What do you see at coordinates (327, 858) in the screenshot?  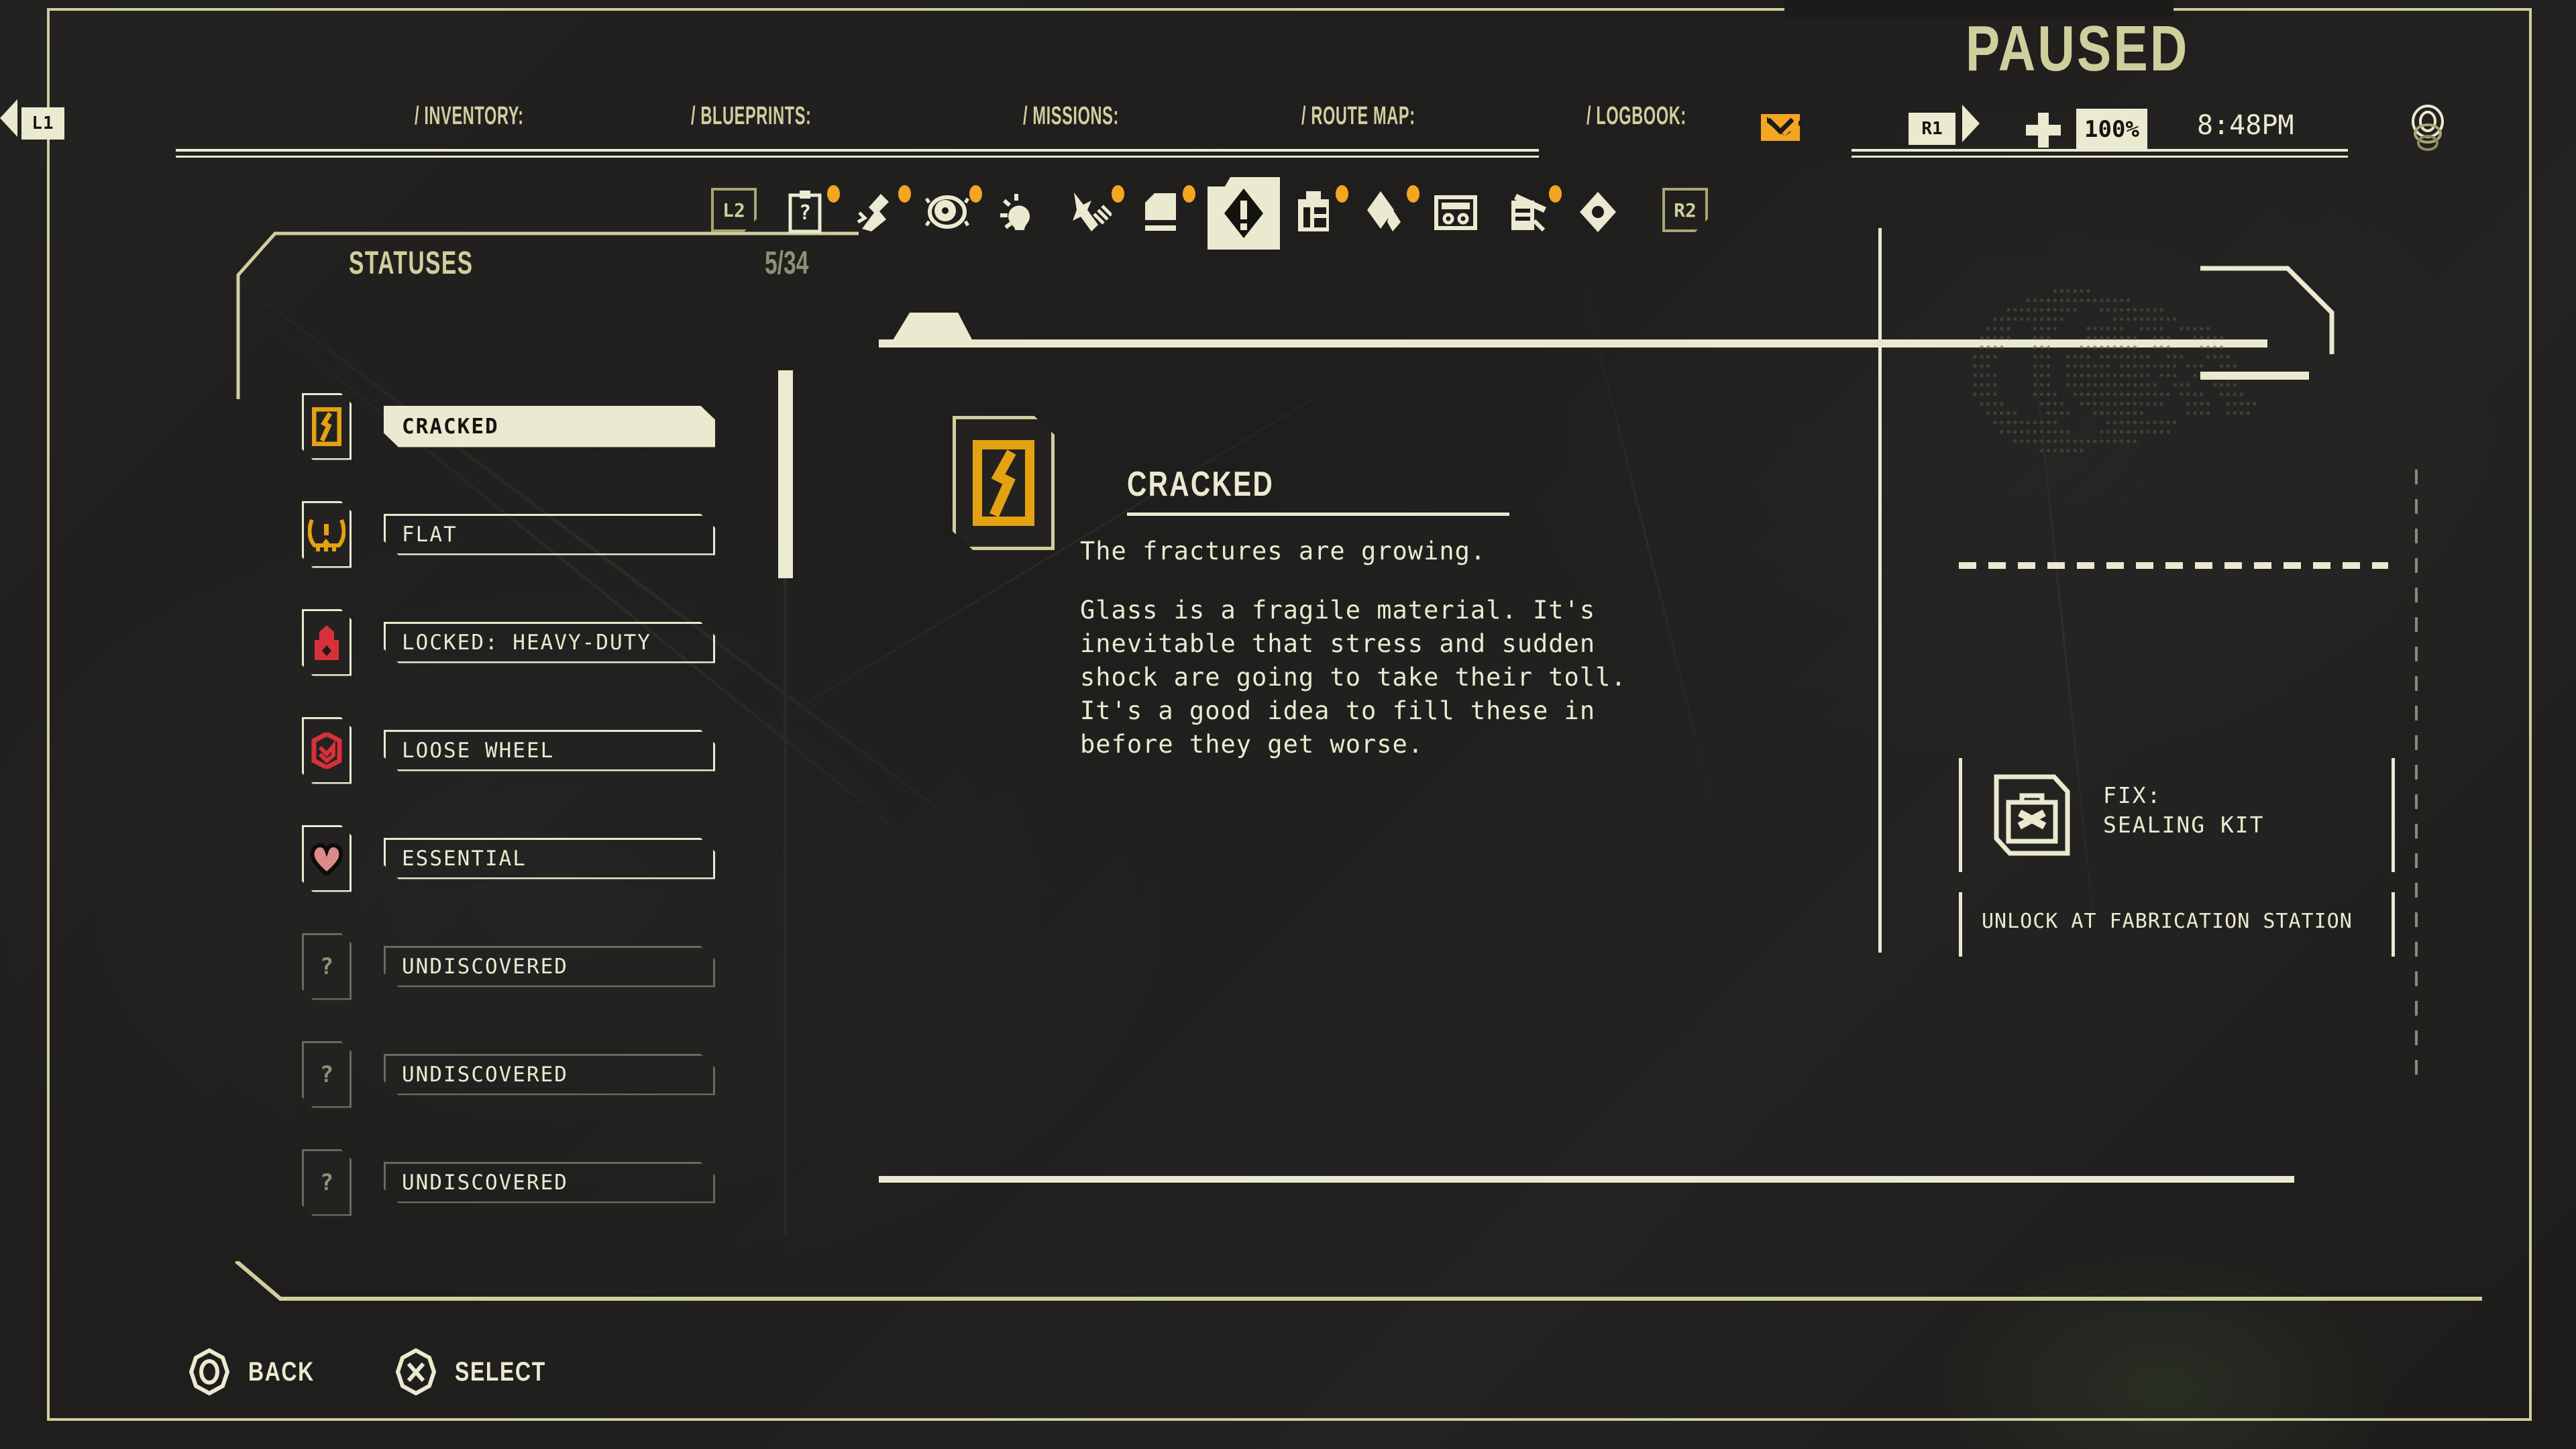 I see `heart-icon` at bounding box center [327, 858].